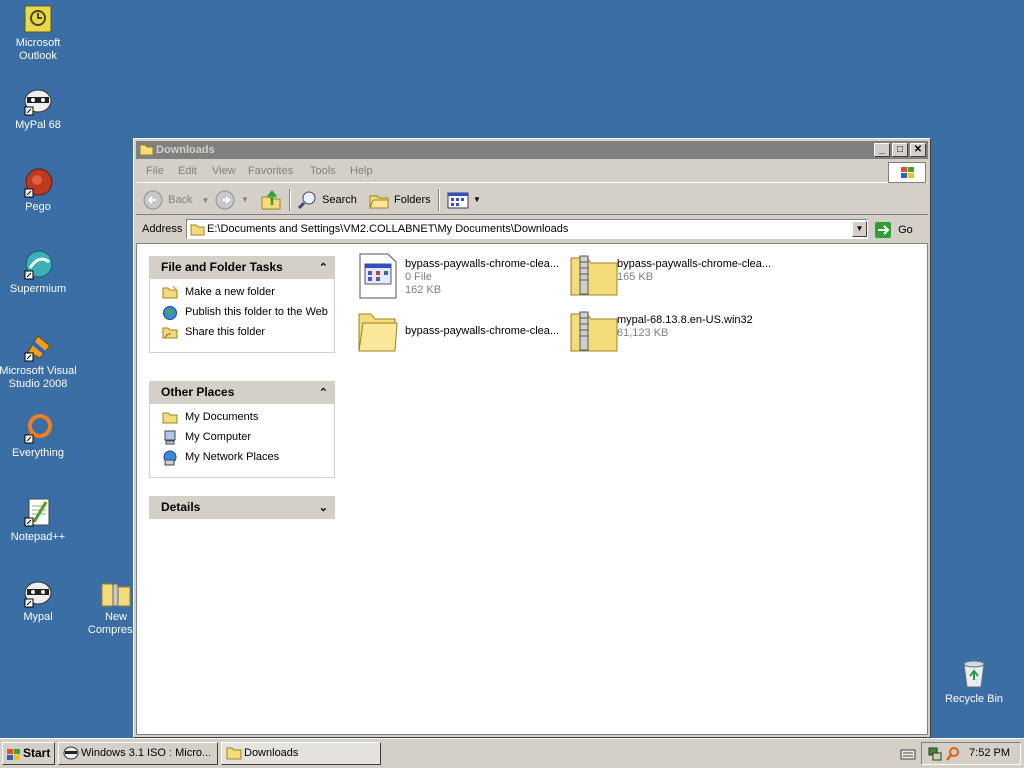 This screenshot has width=1024, height=768. Describe the element at coordinates (170, 418) in the screenshot. I see `my-documents-icon` at that location.